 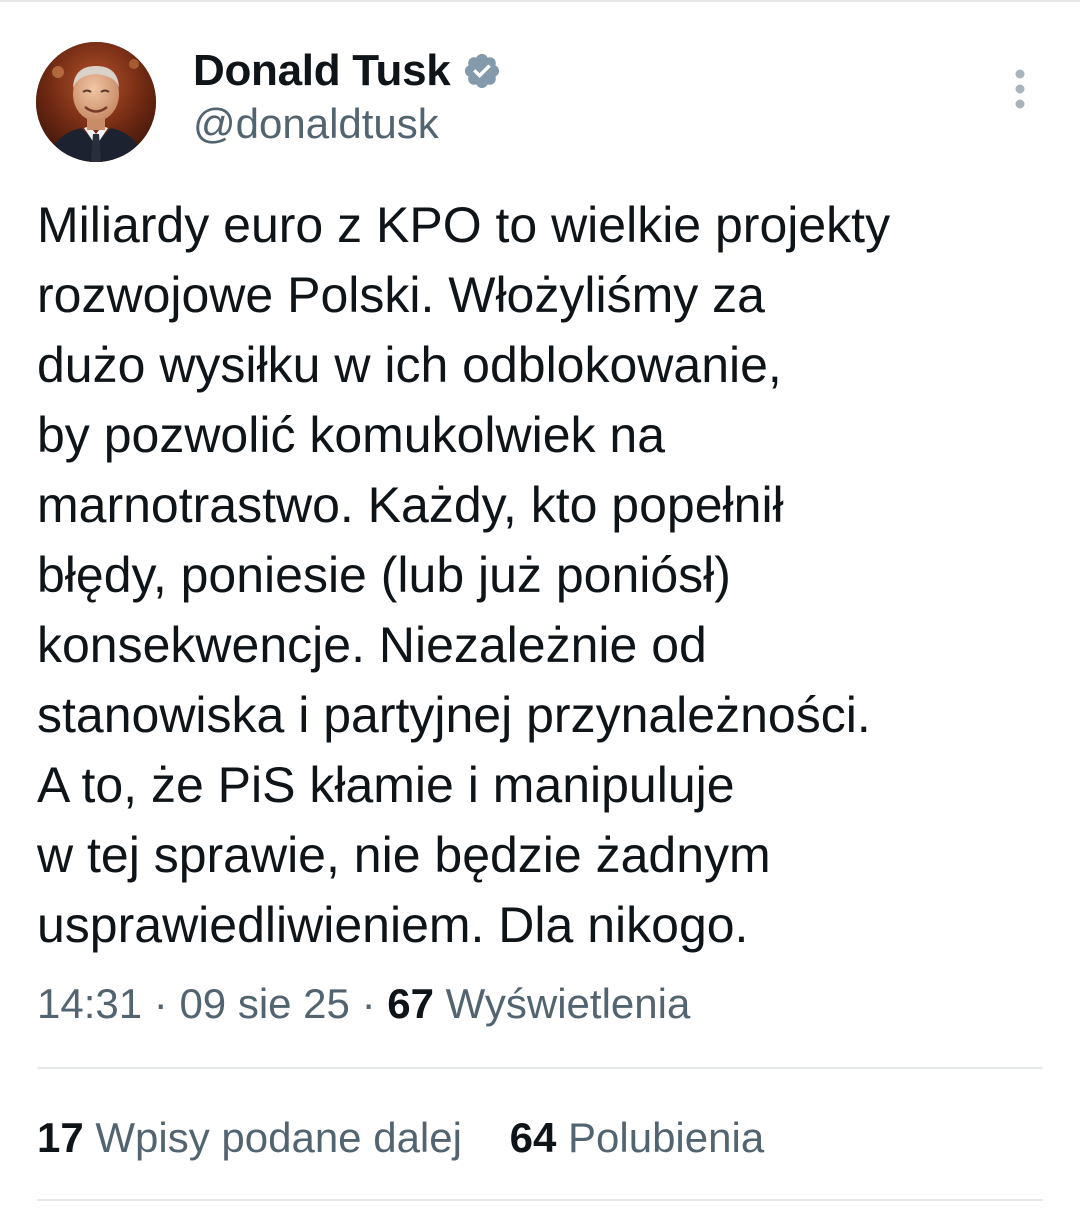 What do you see at coordinates (533, 1137) in the screenshot?
I see `likes-count: 64` at bounding box center [533, 1137].